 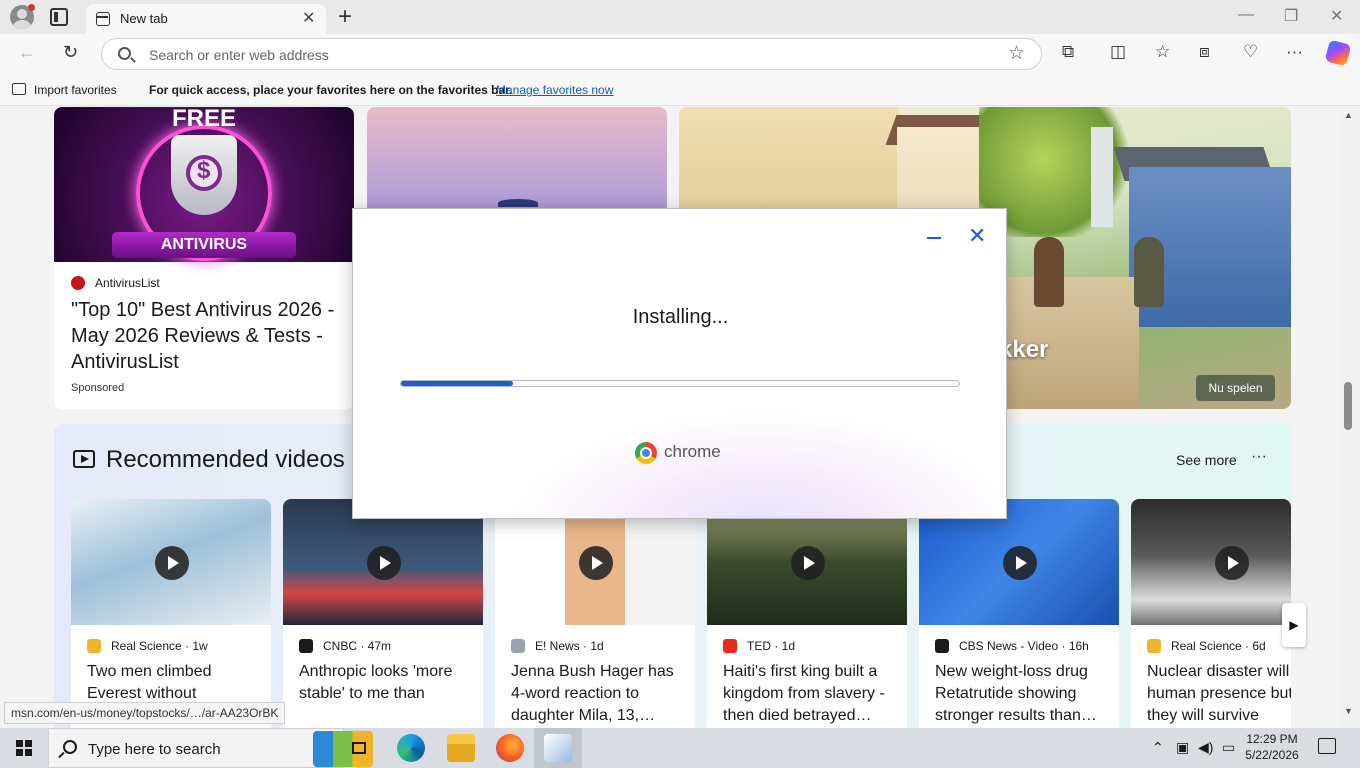 What do you see at coordinates (1149, 272) in the screenshot?
I see `character-illustration` at bounding box center [1149, 272].